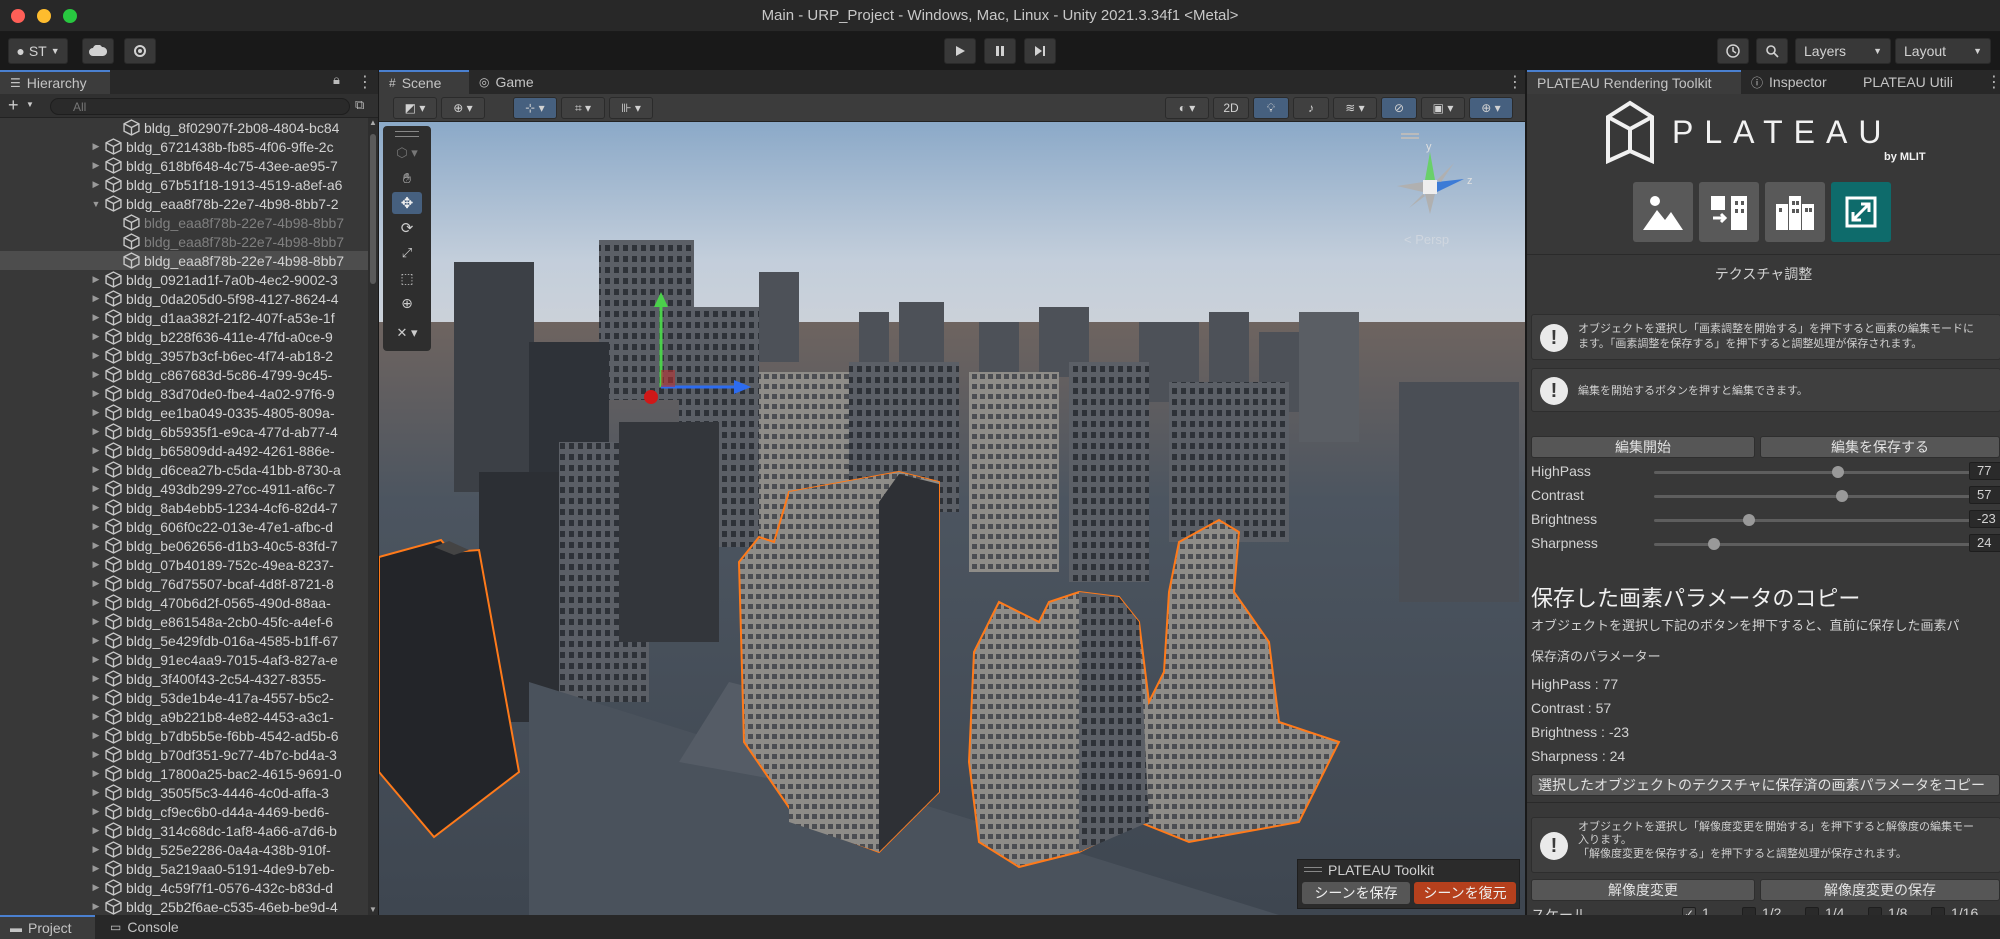 The image size is (2000, 939). What do you see at coordinates (1813, 544) in the screenshot?
I see `slider-track-sharpness` at bounding box center [1813, 544].